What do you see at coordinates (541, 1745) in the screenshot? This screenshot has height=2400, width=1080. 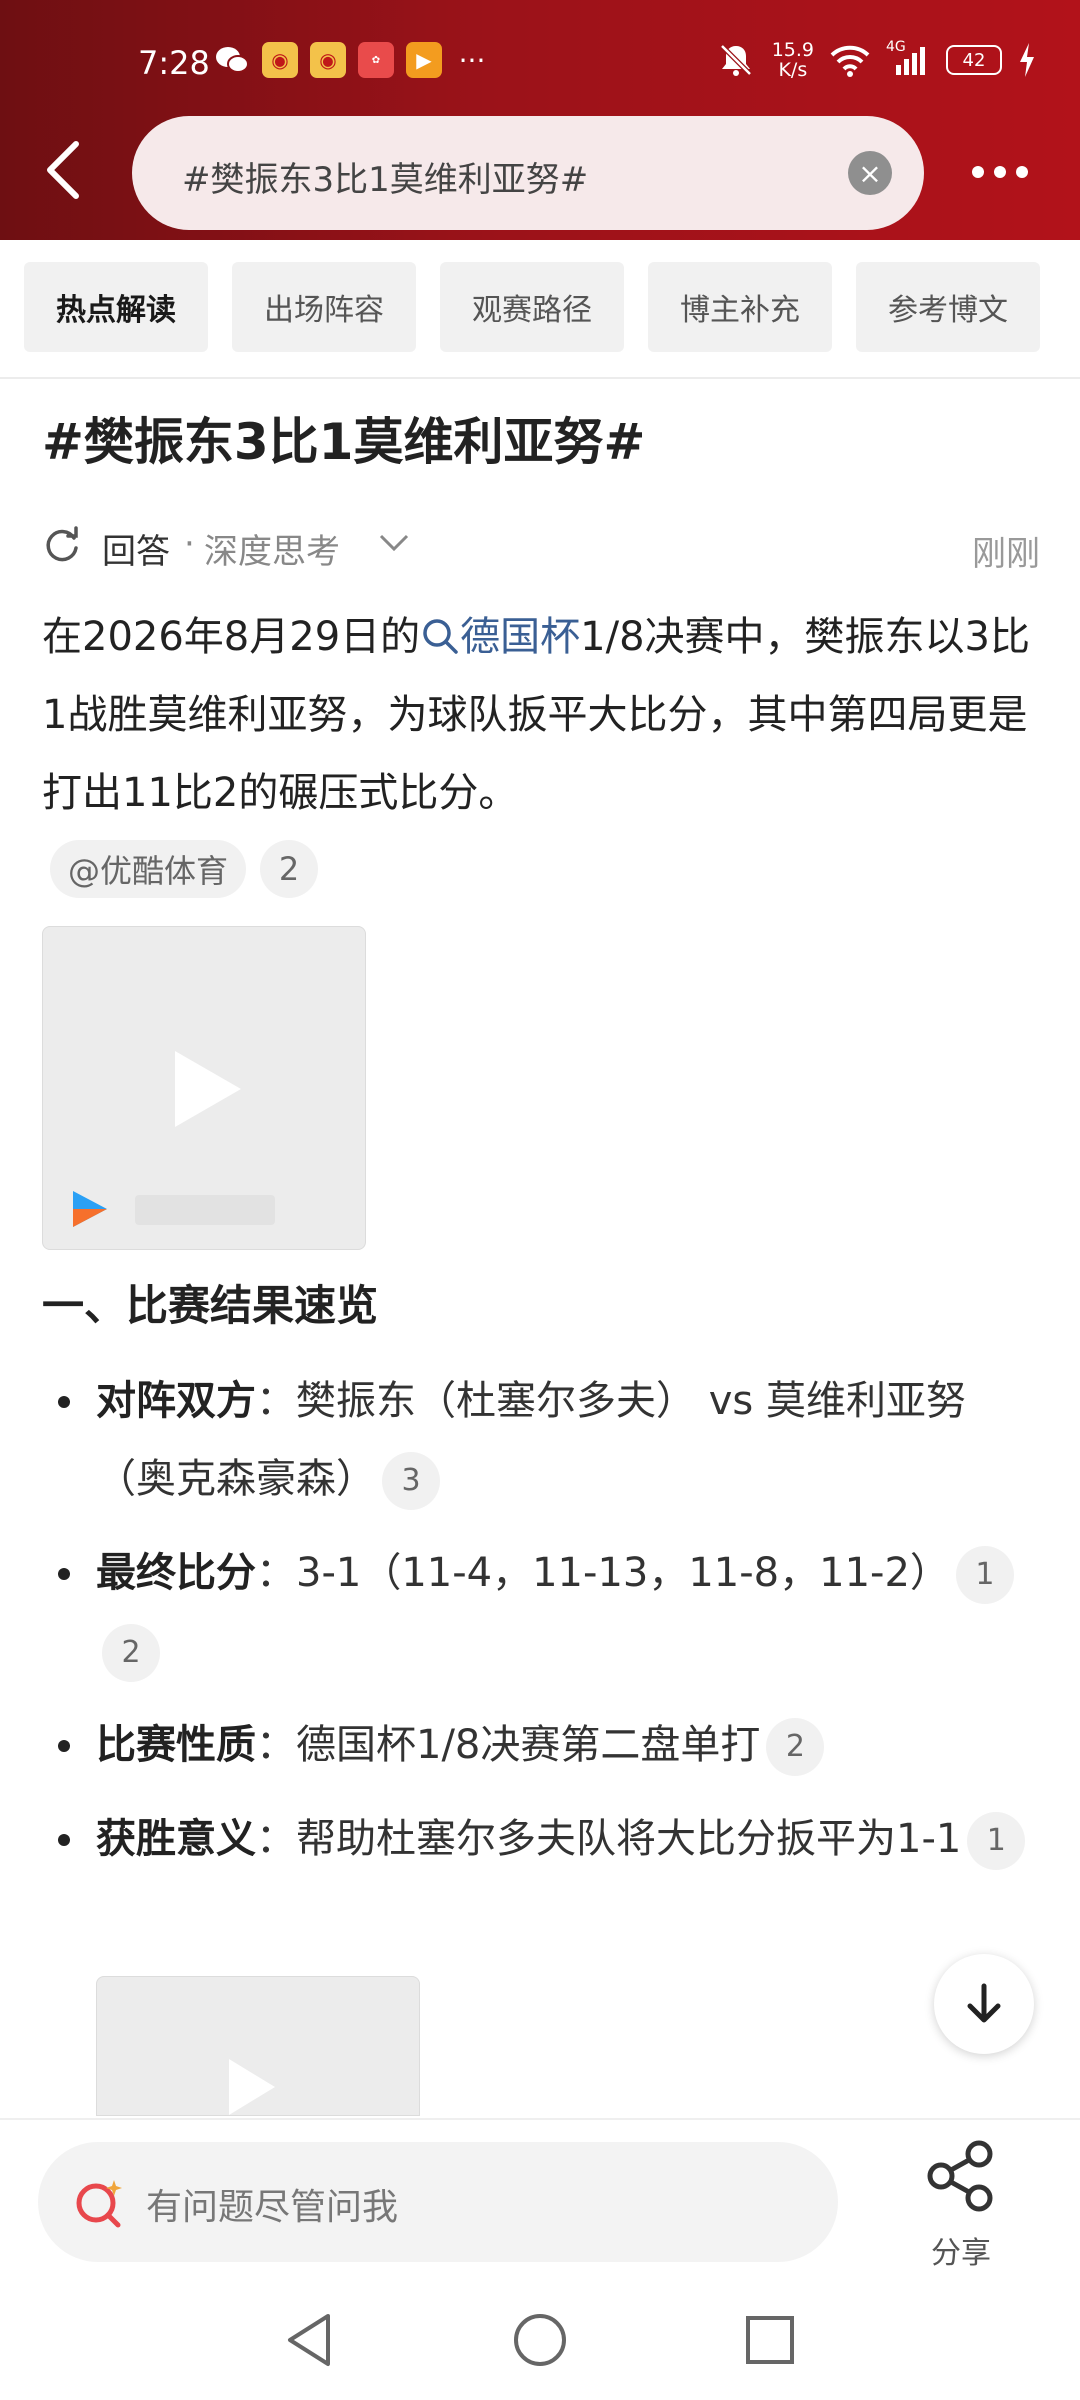 I see `list-item: 比赛性质：德国杯1/8决赛第二盘单打 2` at bounding box center [541, 1745].